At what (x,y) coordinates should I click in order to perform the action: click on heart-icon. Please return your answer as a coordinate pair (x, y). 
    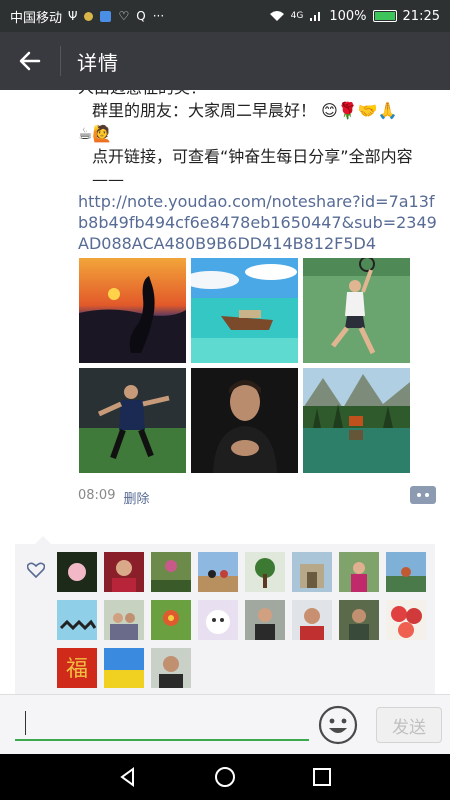
    Looking at the image, I should click on (36, 570).